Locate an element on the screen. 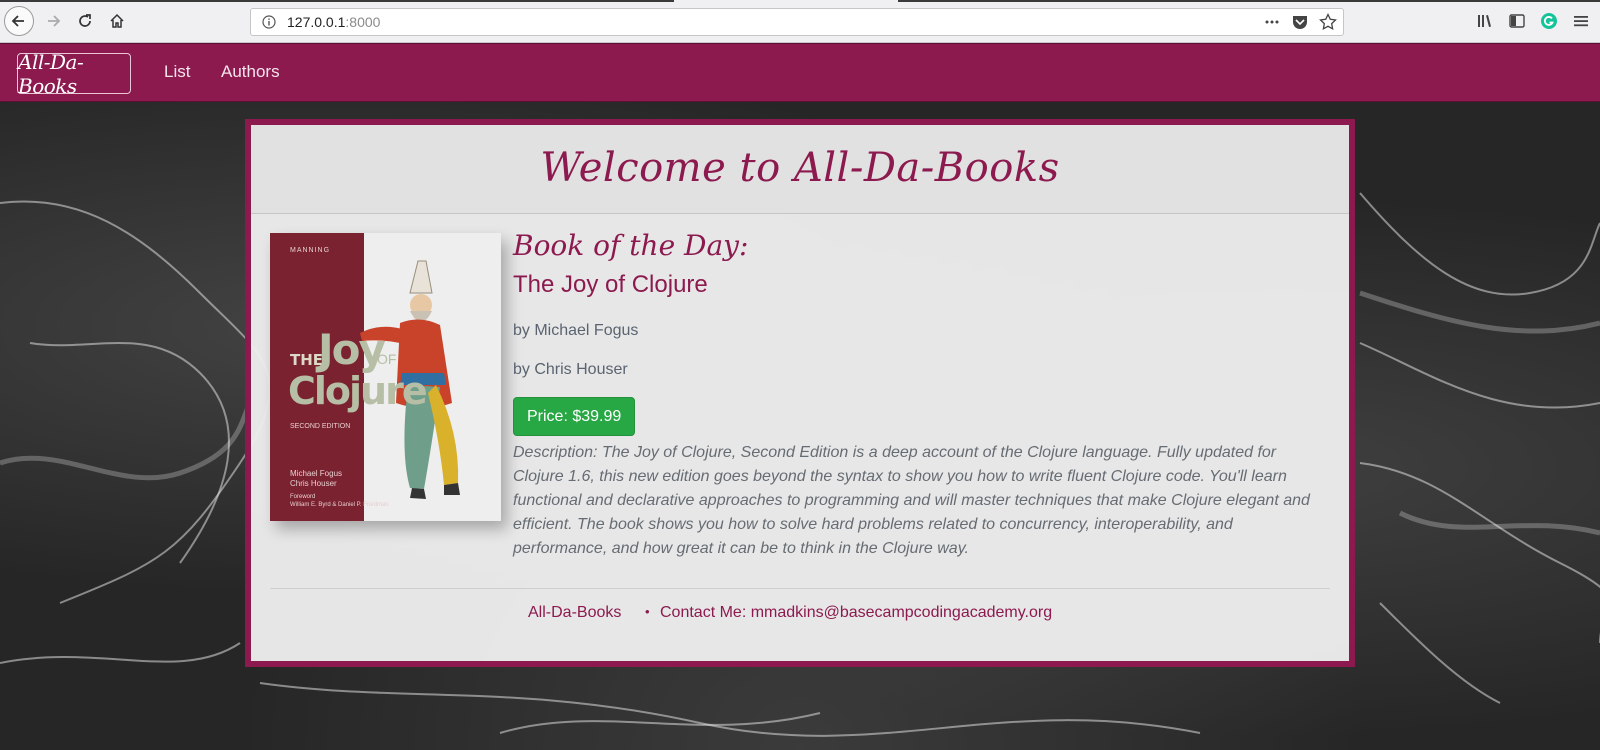 This screenshot has width=1600, height=750. home-icon is located at coordinates (117, 20).